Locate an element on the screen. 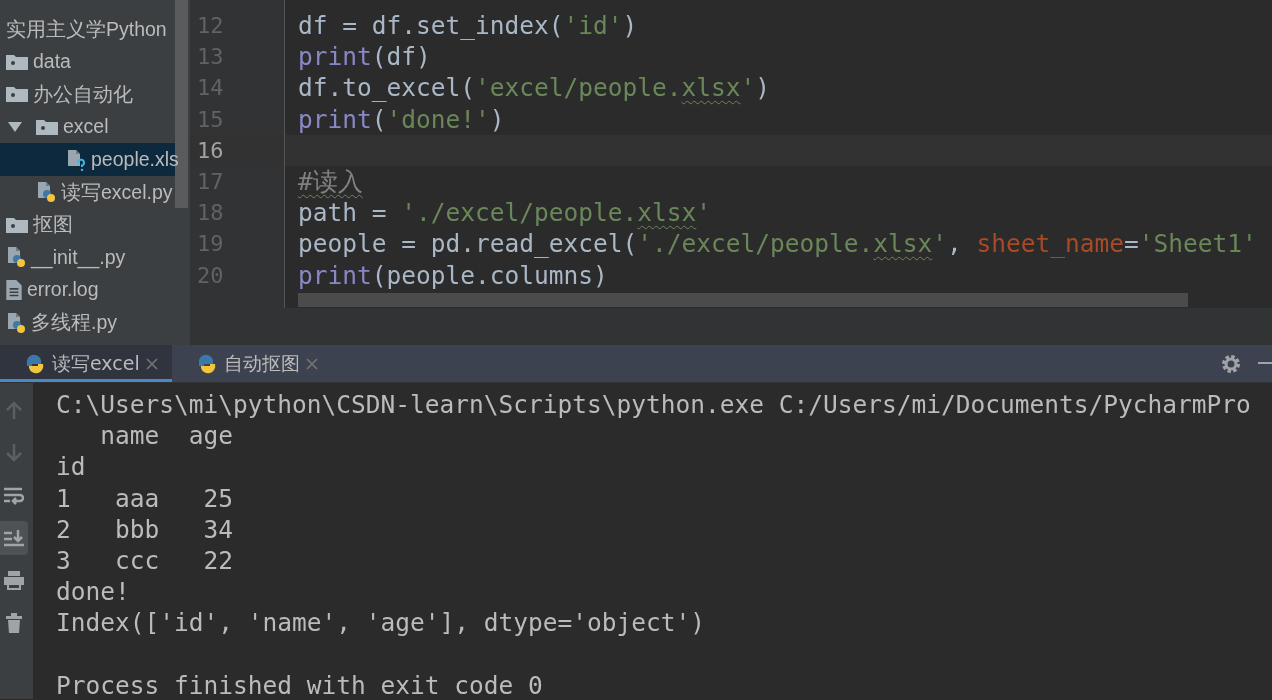 The image size is (1272, 700). code-line: print('done!') is located at coordinates (401, 119).